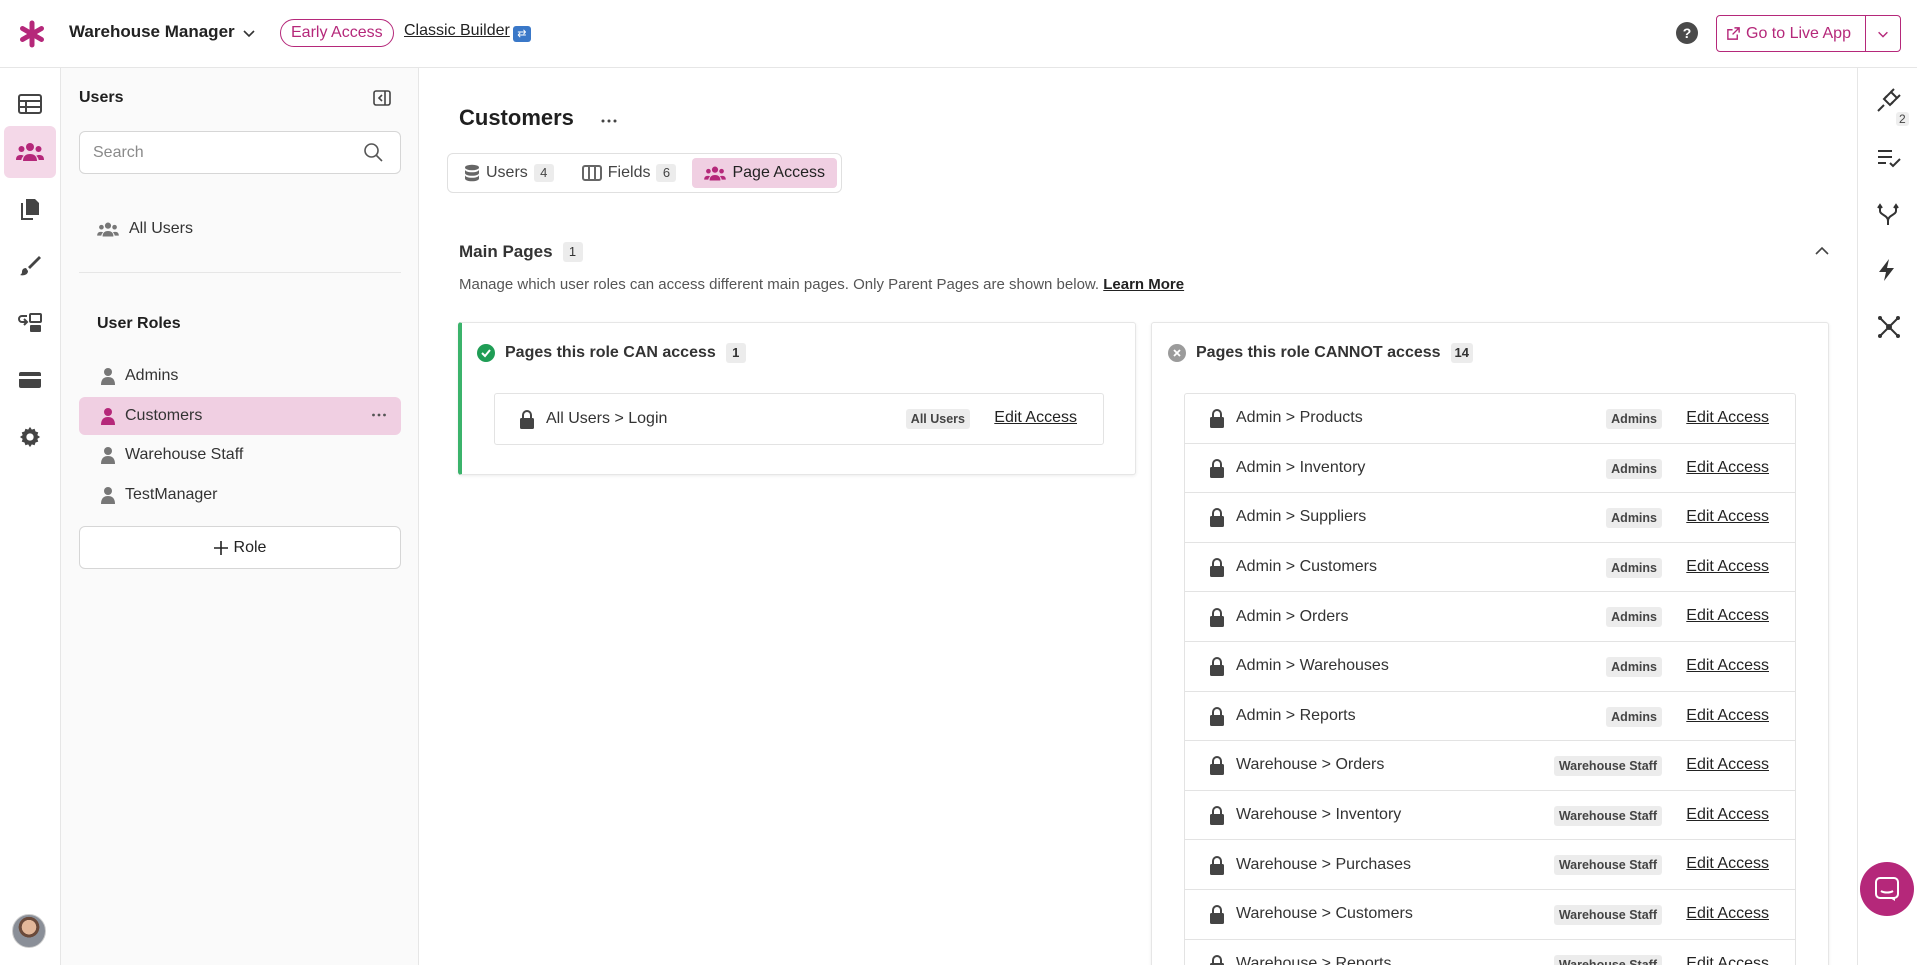 The height and width of the screenshot is (965, 1917). Describe the element at coordinates (30, 437) in the screenshot. I see `nav-settings` at that location.